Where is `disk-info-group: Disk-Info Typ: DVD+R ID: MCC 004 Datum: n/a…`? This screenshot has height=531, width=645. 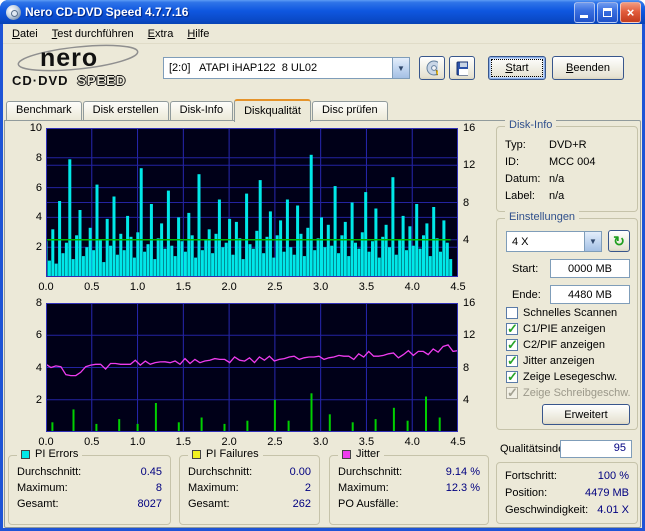
disk-info-group: Disk-Info Typ: DVD+R ID: MCC 004 Datum: n/a… is located at coordinates (567, 165).